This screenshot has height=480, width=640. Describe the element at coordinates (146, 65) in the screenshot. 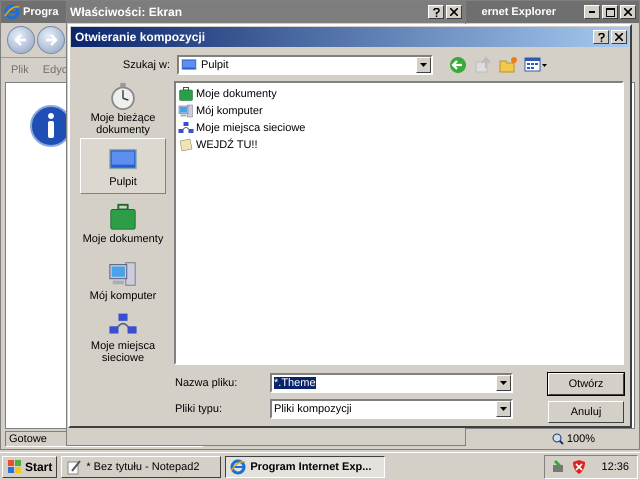

I see `look-in-label: Szukaj w:` at that location.